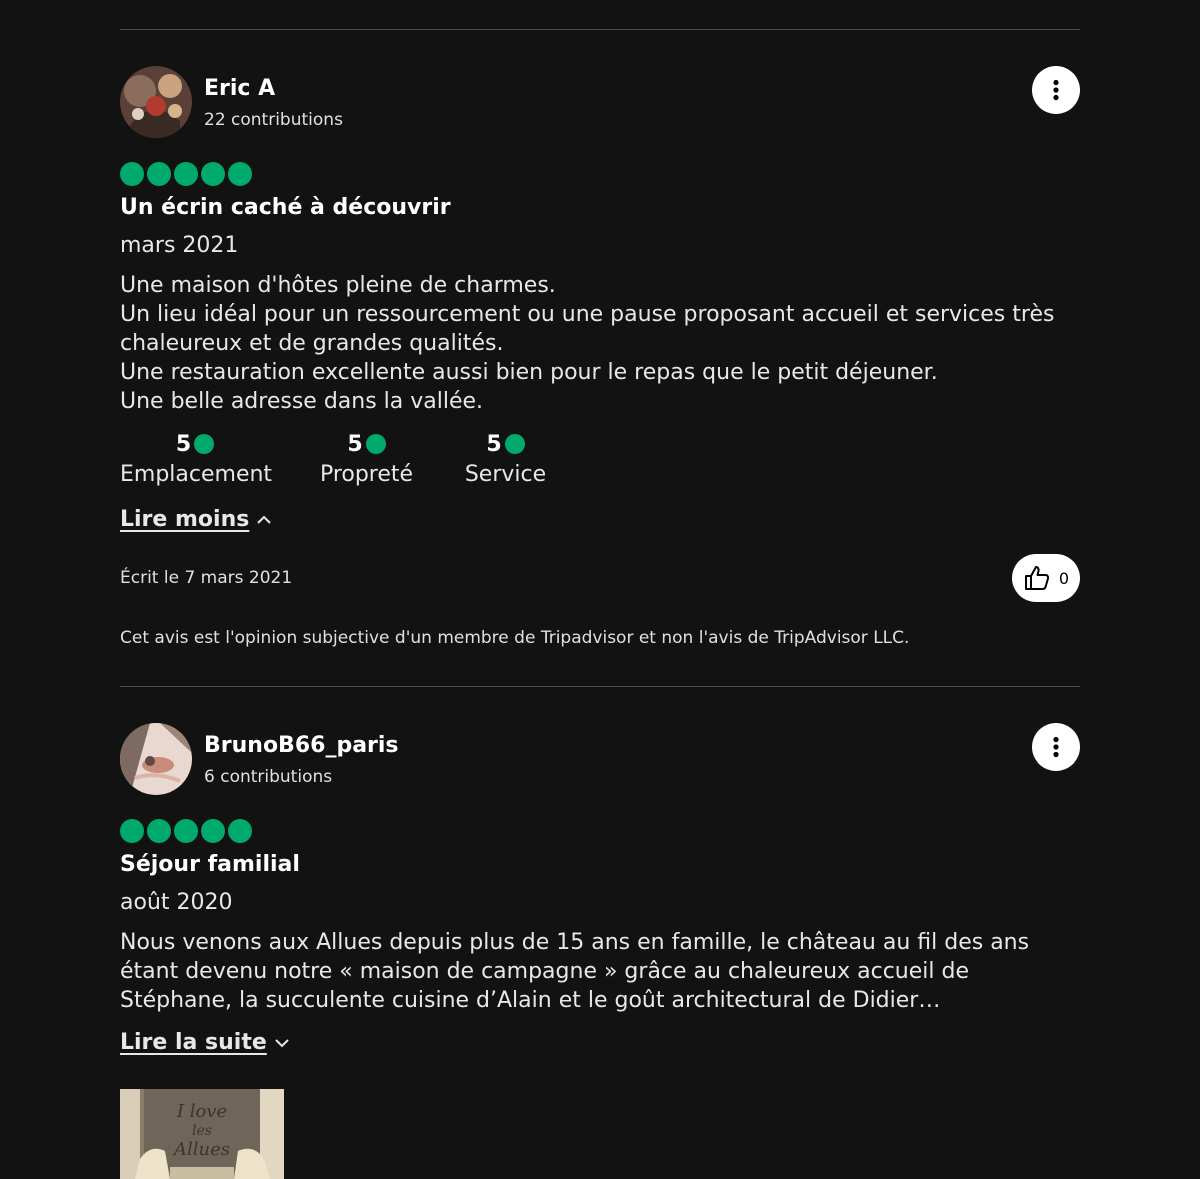 This screenshot has height=1179, width=1200. I want to click on more-options-button, so click(1056, 747).